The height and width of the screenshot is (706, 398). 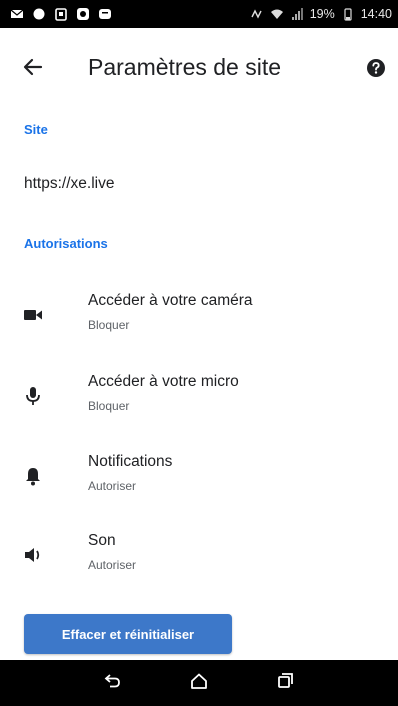 I want to click on permission-row-microphone: Accéder à votre micro Bloquer, so click(x=199, y=403).